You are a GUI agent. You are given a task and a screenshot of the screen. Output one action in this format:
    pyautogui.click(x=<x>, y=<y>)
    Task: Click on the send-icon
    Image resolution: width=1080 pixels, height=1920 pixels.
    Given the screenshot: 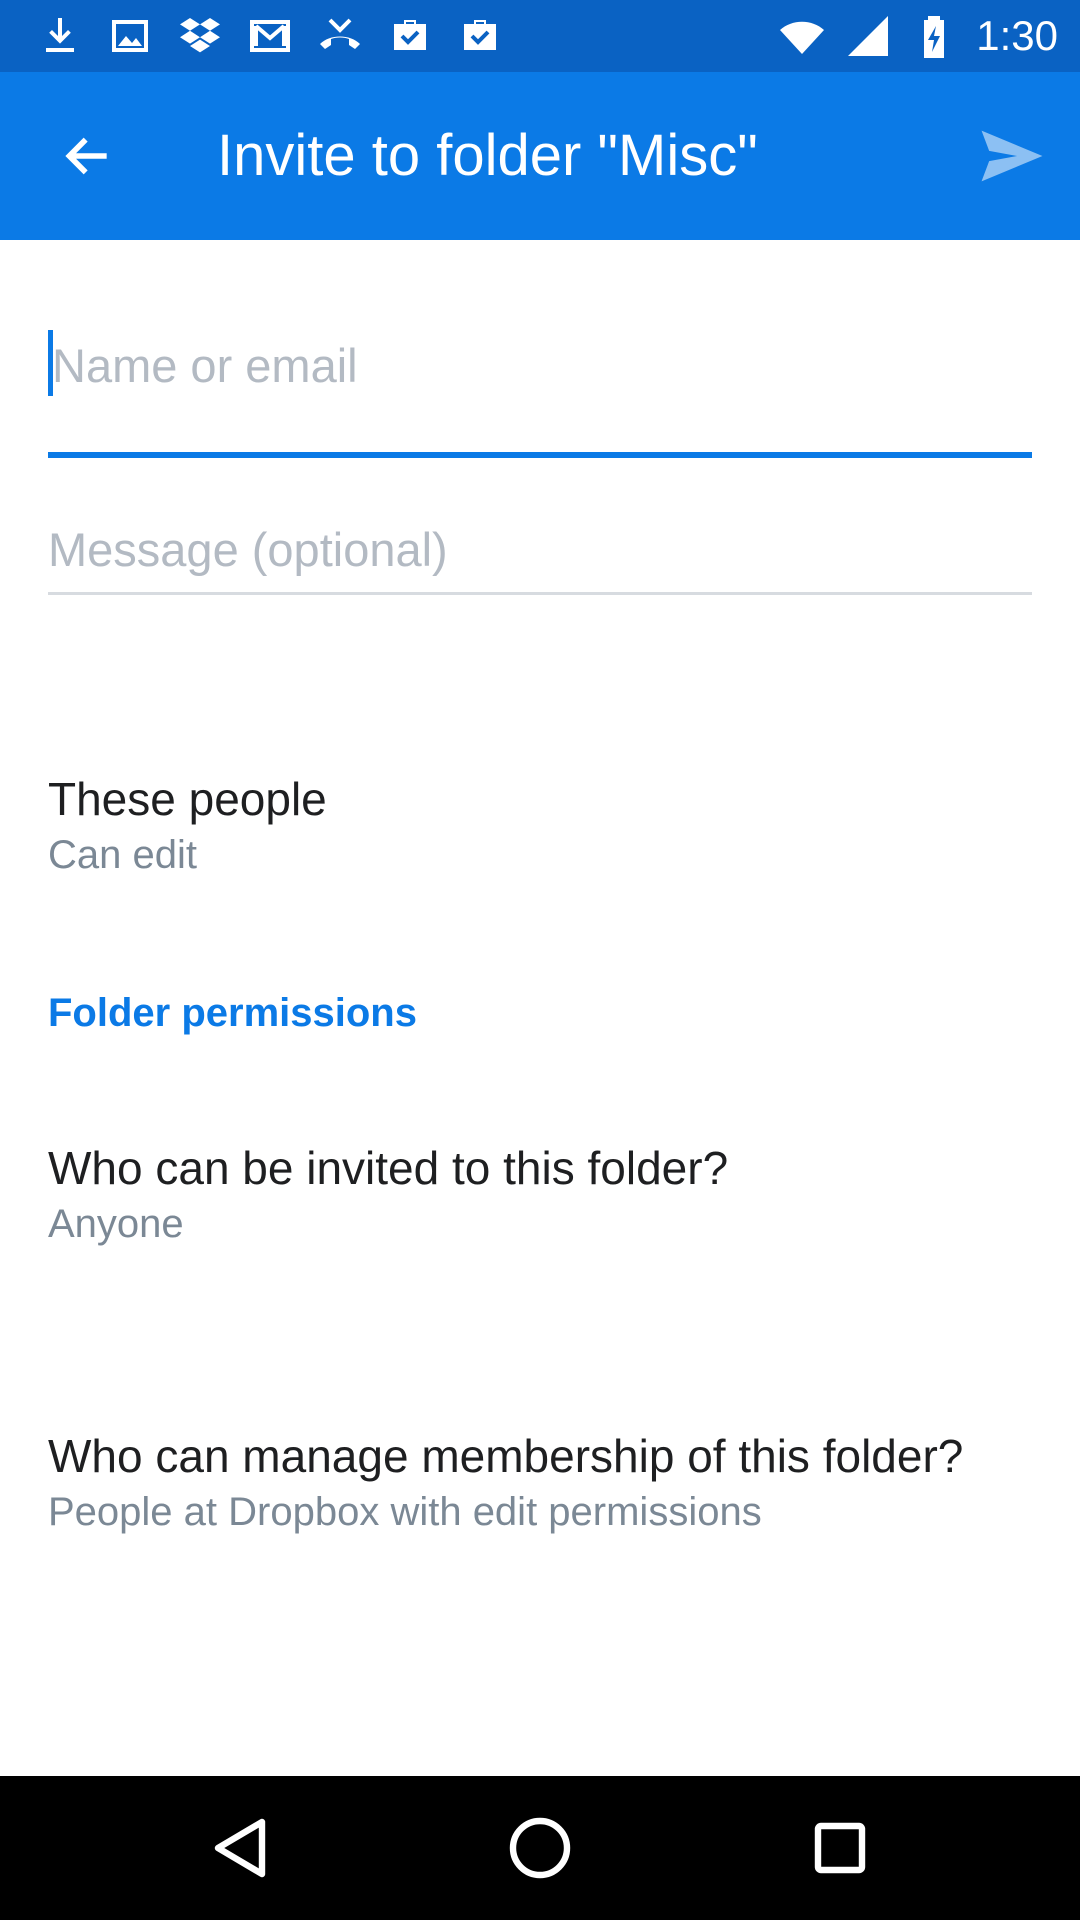 What is the action you would take?
    pyautogui.click(x=1012, y=156)
    